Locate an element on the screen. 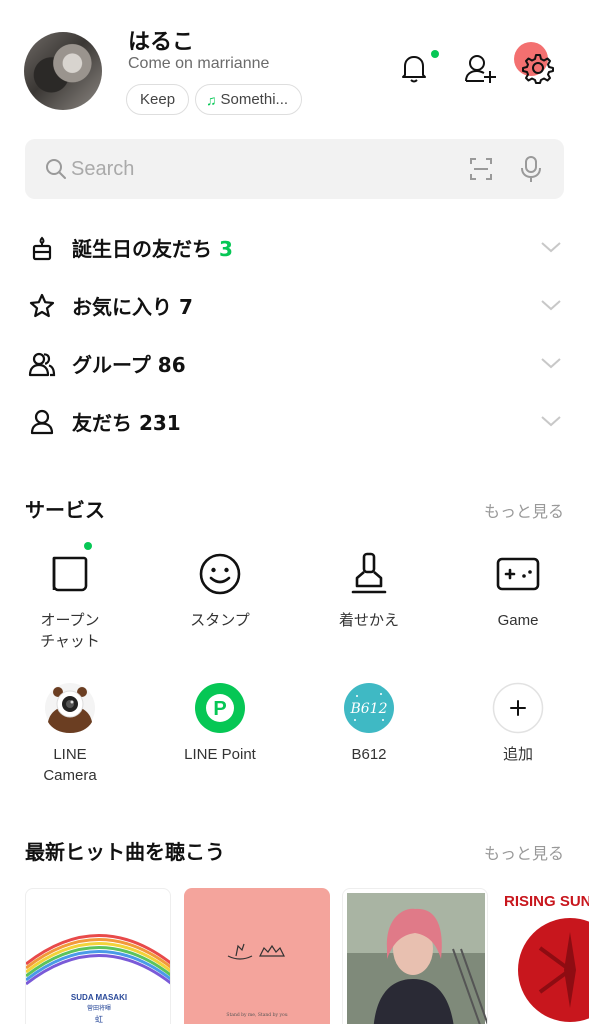 The width and height of the screenshot is (589, 1024). section-label: お気に入り 7 is located at coordinates (132, 307).